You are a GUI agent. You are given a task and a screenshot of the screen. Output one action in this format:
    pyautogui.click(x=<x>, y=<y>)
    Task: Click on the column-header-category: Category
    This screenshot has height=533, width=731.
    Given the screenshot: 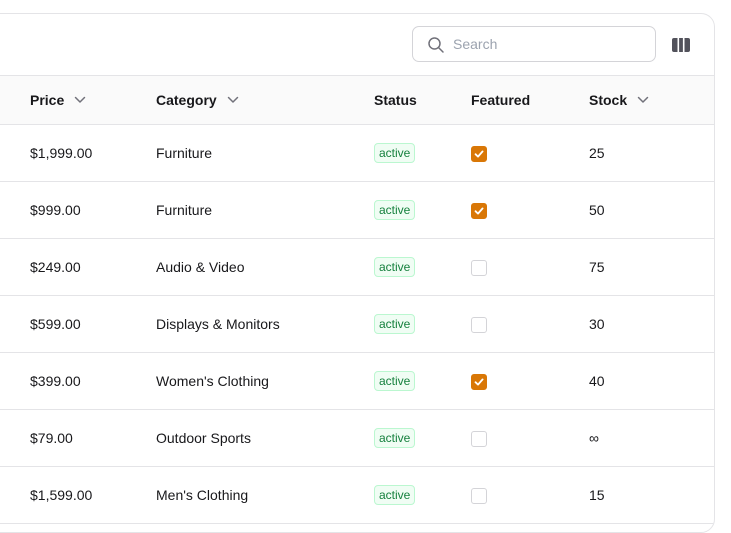 What is the action you would take?
    pyautogui.click(x=197, y=100)
    